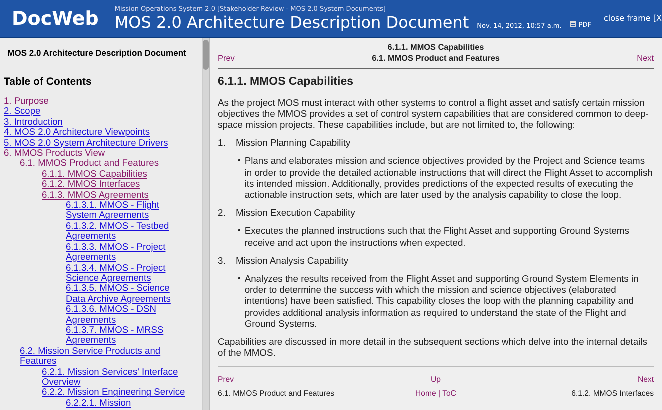 This screenshot has width=662, height=410. Describe the element at coordinates (48, 82) in the screenshot. I see `toc-heading: Table of Contents` at that location.